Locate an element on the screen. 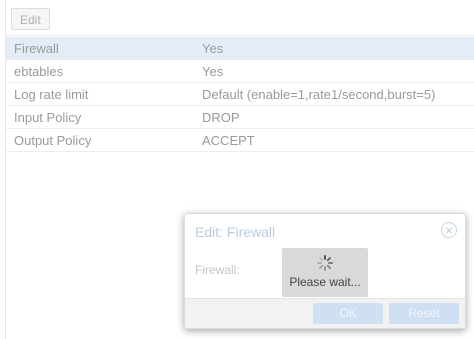  toolbar: Edit is located at coordinates (239, 18).